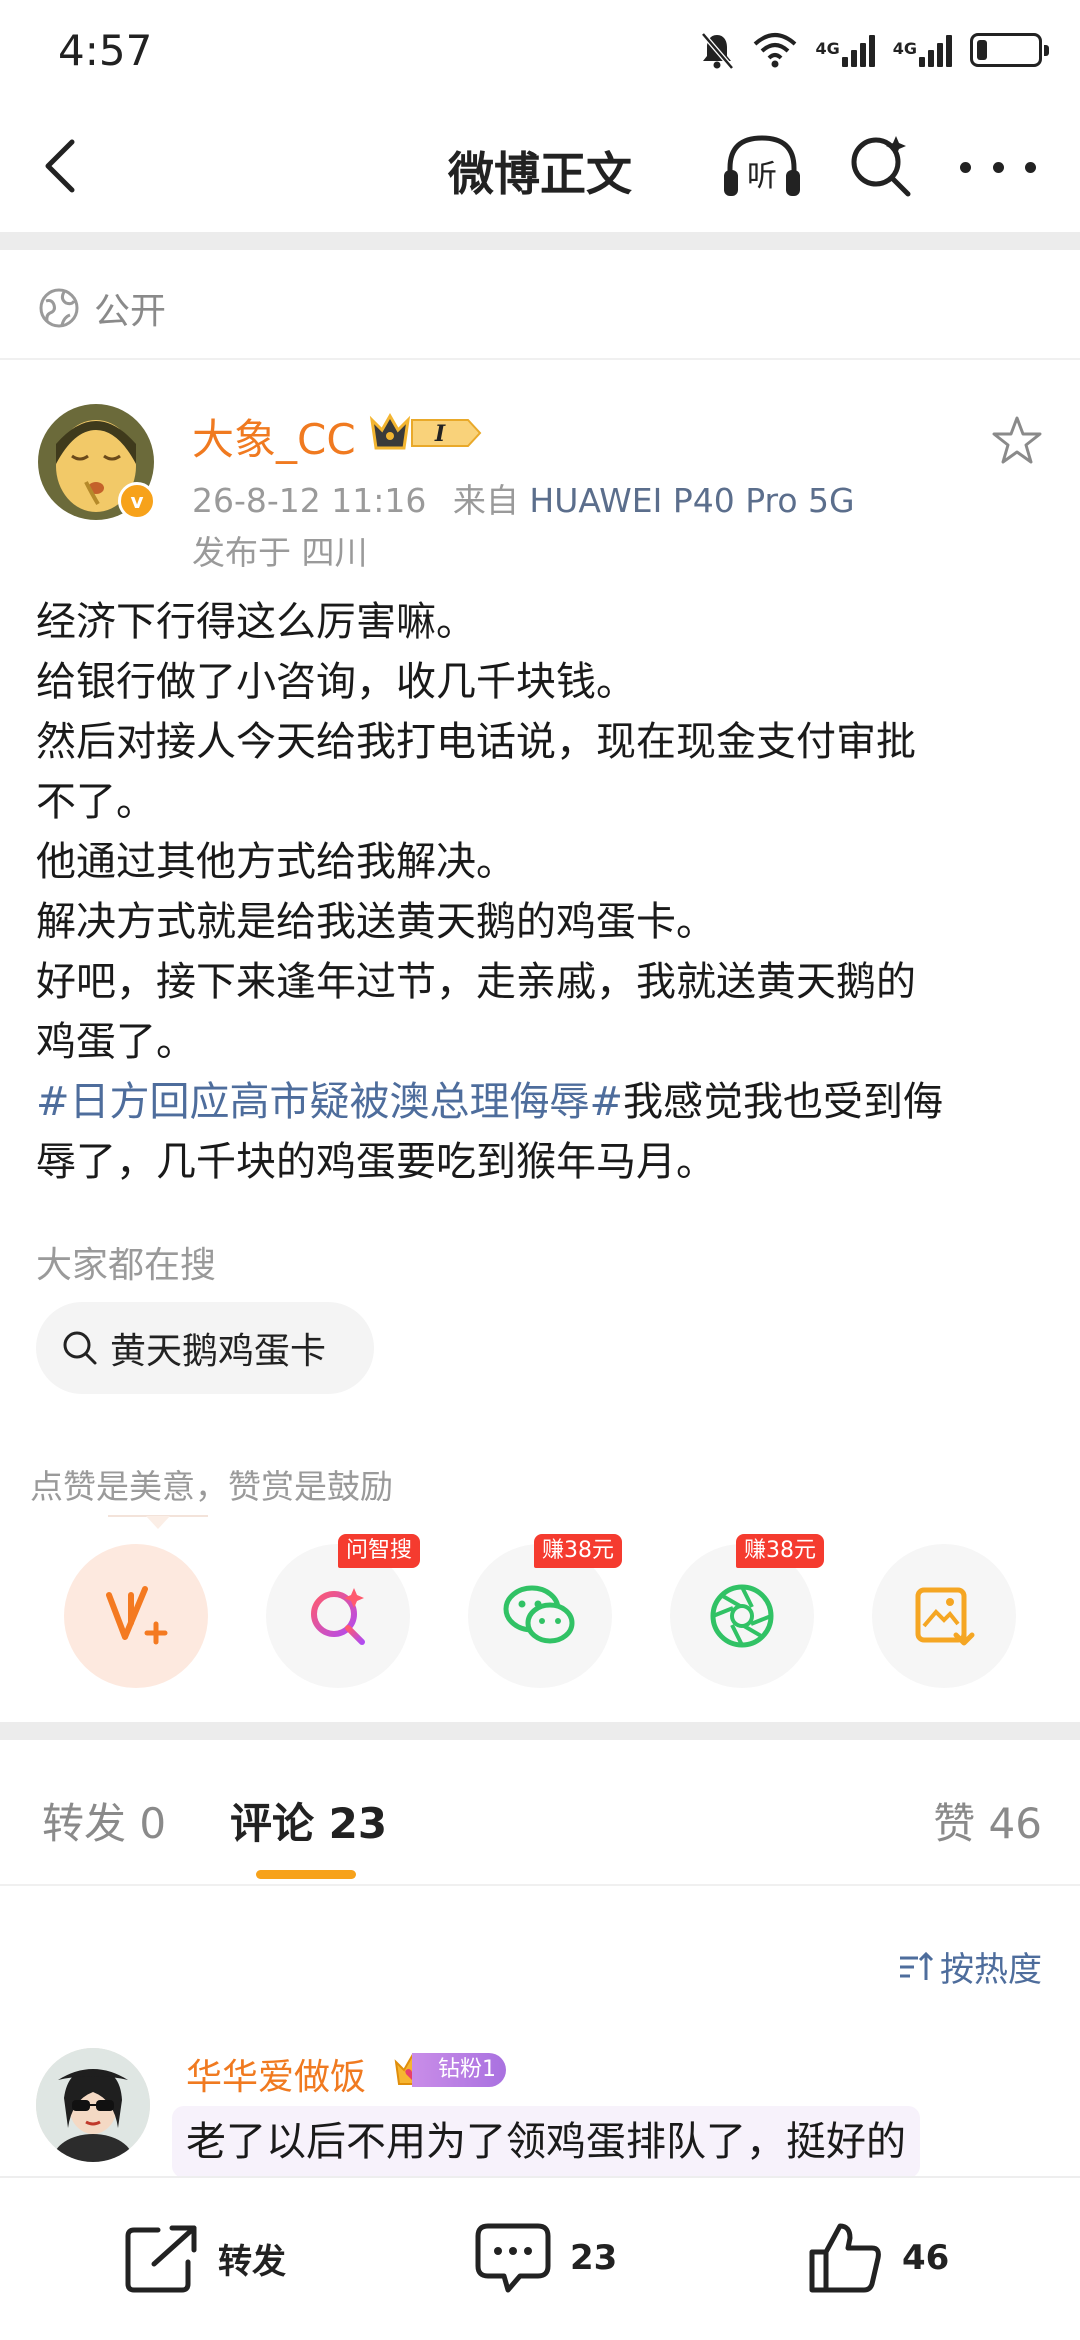  I want to click on more-options-icon, so click(998, 167).